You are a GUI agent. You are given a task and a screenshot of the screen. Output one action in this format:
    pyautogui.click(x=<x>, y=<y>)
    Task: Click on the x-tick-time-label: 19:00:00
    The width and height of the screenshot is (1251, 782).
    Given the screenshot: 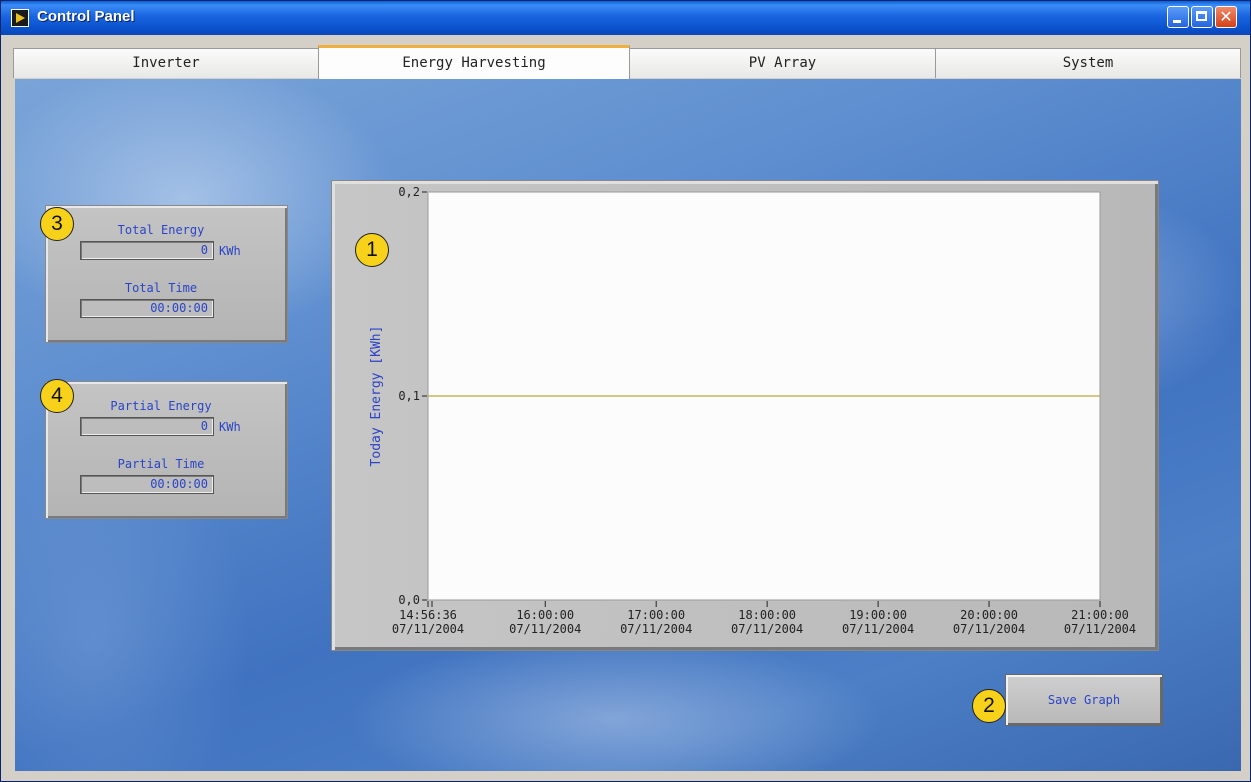 What is the action you would take?
    pyautogui.click(x=878, y=615)
    